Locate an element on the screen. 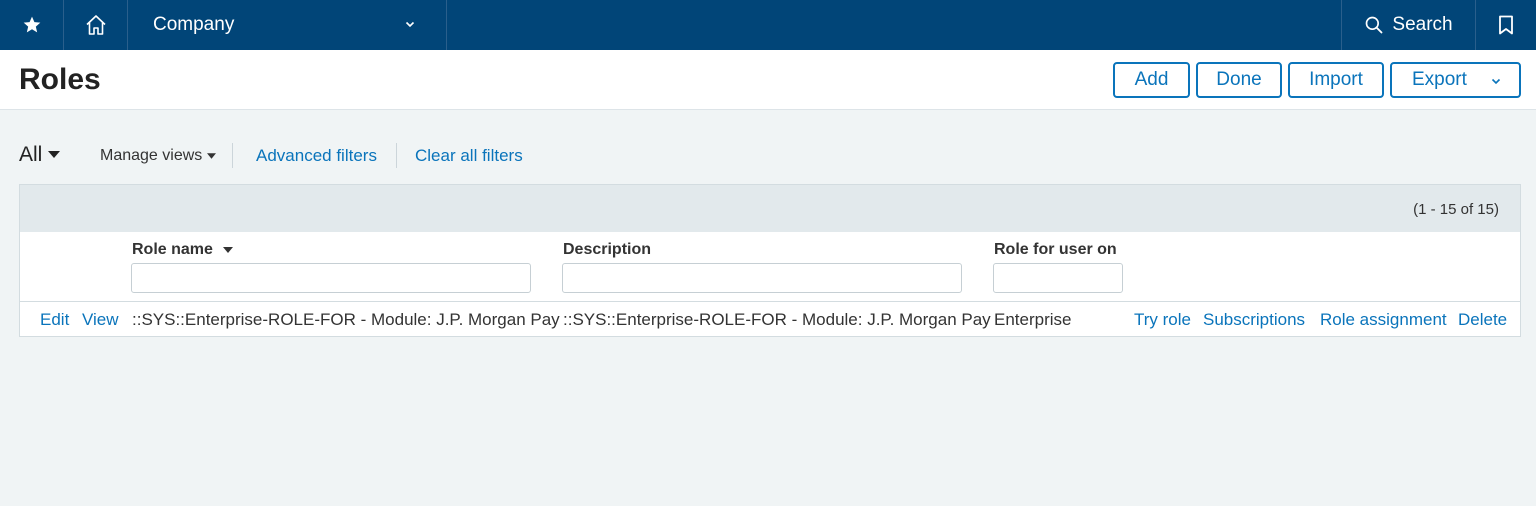 This screenshot has height=506, width=1536. column-header-role-name: Role name is located at coordinates (182, 250).